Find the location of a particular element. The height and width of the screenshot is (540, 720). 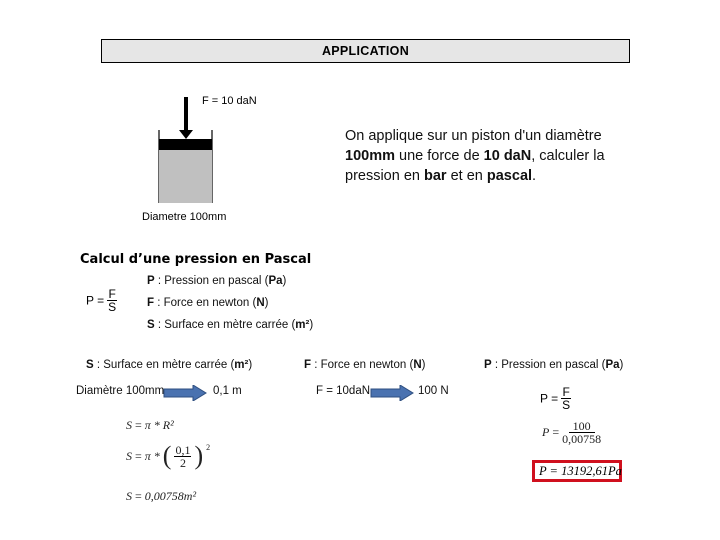

surface-from: Diamètre 100mm is located at coordinates (120, 391).